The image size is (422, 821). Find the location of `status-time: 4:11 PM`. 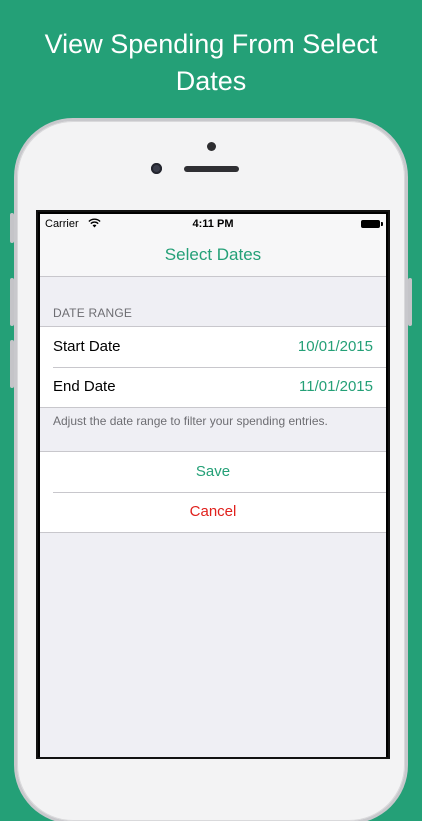

status-time: 4:11 PM is located at coordinates (213, 224).